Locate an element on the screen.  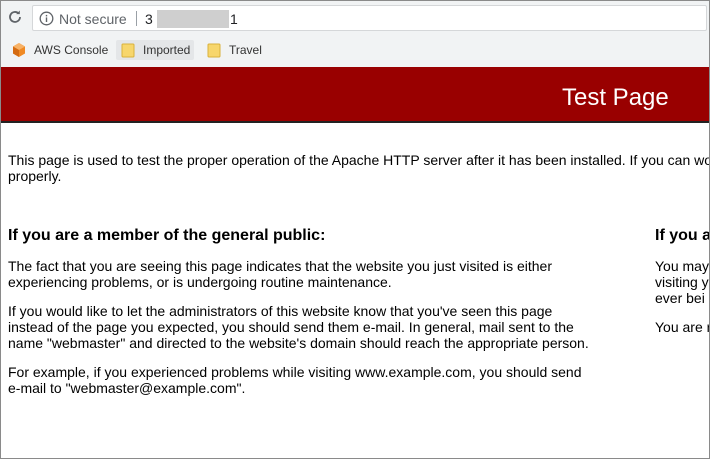
bookmarks-bar: AWS Console Imported Travel is located at coordinates (355, 50).